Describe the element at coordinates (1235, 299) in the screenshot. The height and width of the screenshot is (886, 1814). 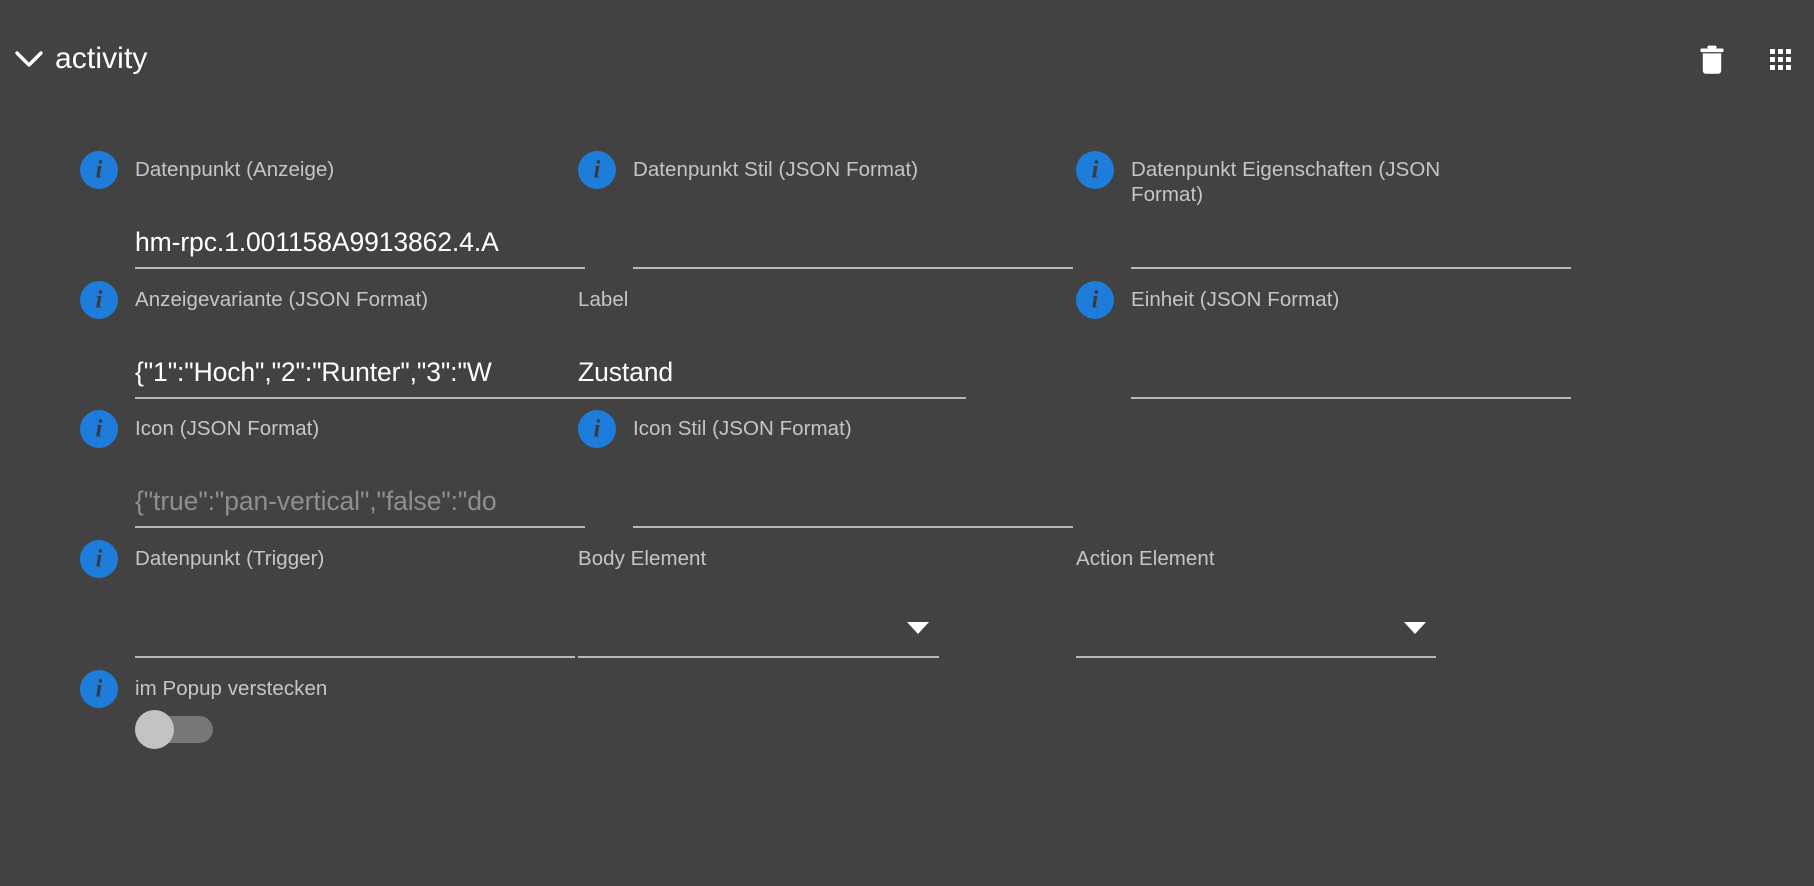
I see `field-label: Einheit (JSON Format)` at that location.